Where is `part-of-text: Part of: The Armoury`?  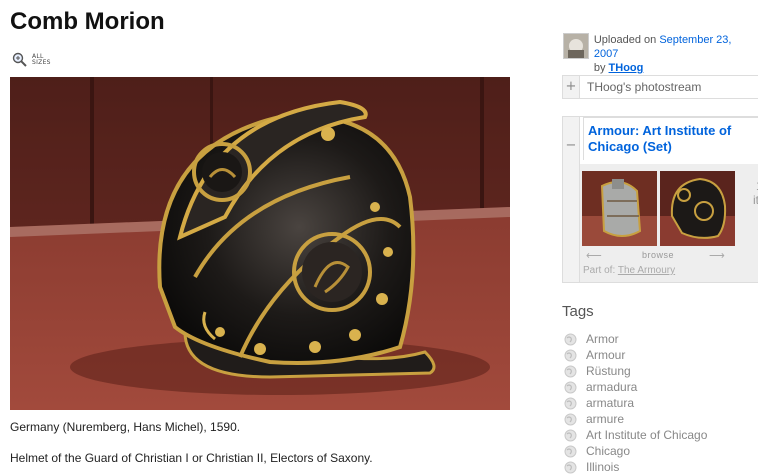
part-of-text: Part of: The Armoury is located at coordinates (629, 270).